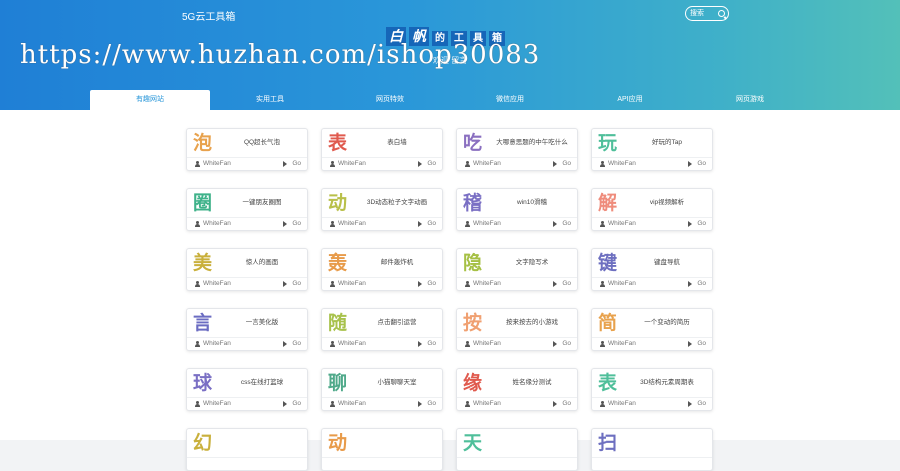 This screenshot has height=471, width=900. Describe the element at coordinates (262, 263) in the screenshot. I see `card-title: 惊人的画面` at that location.